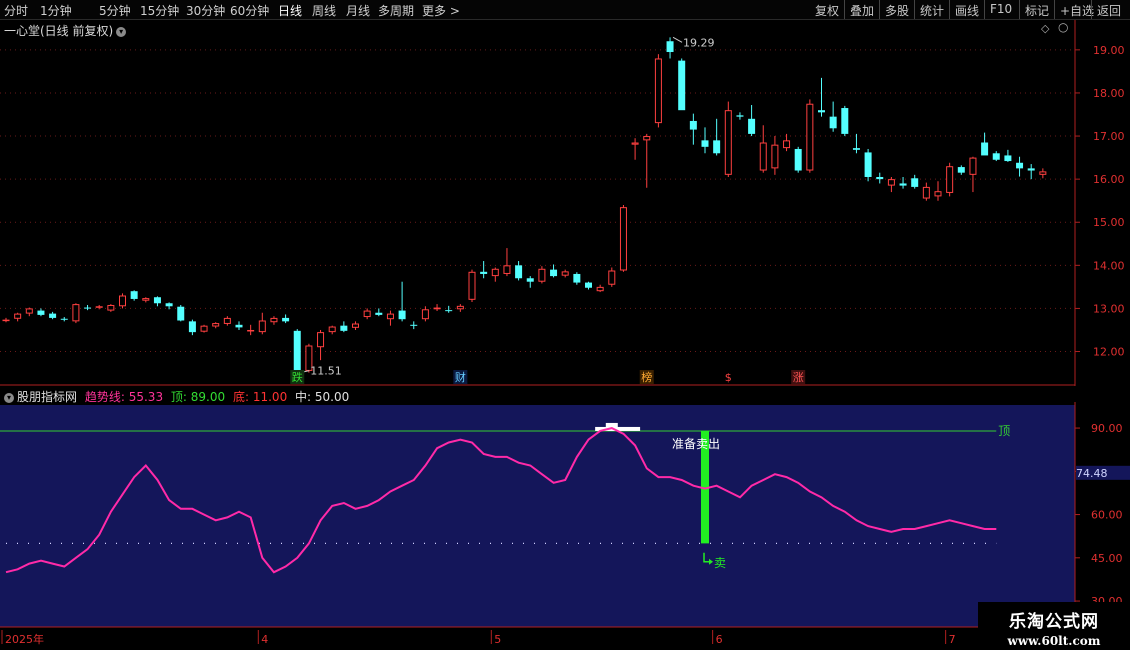 Image resolution: width=1130 pixels, height=650 pixels. I want to click on price-tick-label: 14.00, so click(1109, 265).